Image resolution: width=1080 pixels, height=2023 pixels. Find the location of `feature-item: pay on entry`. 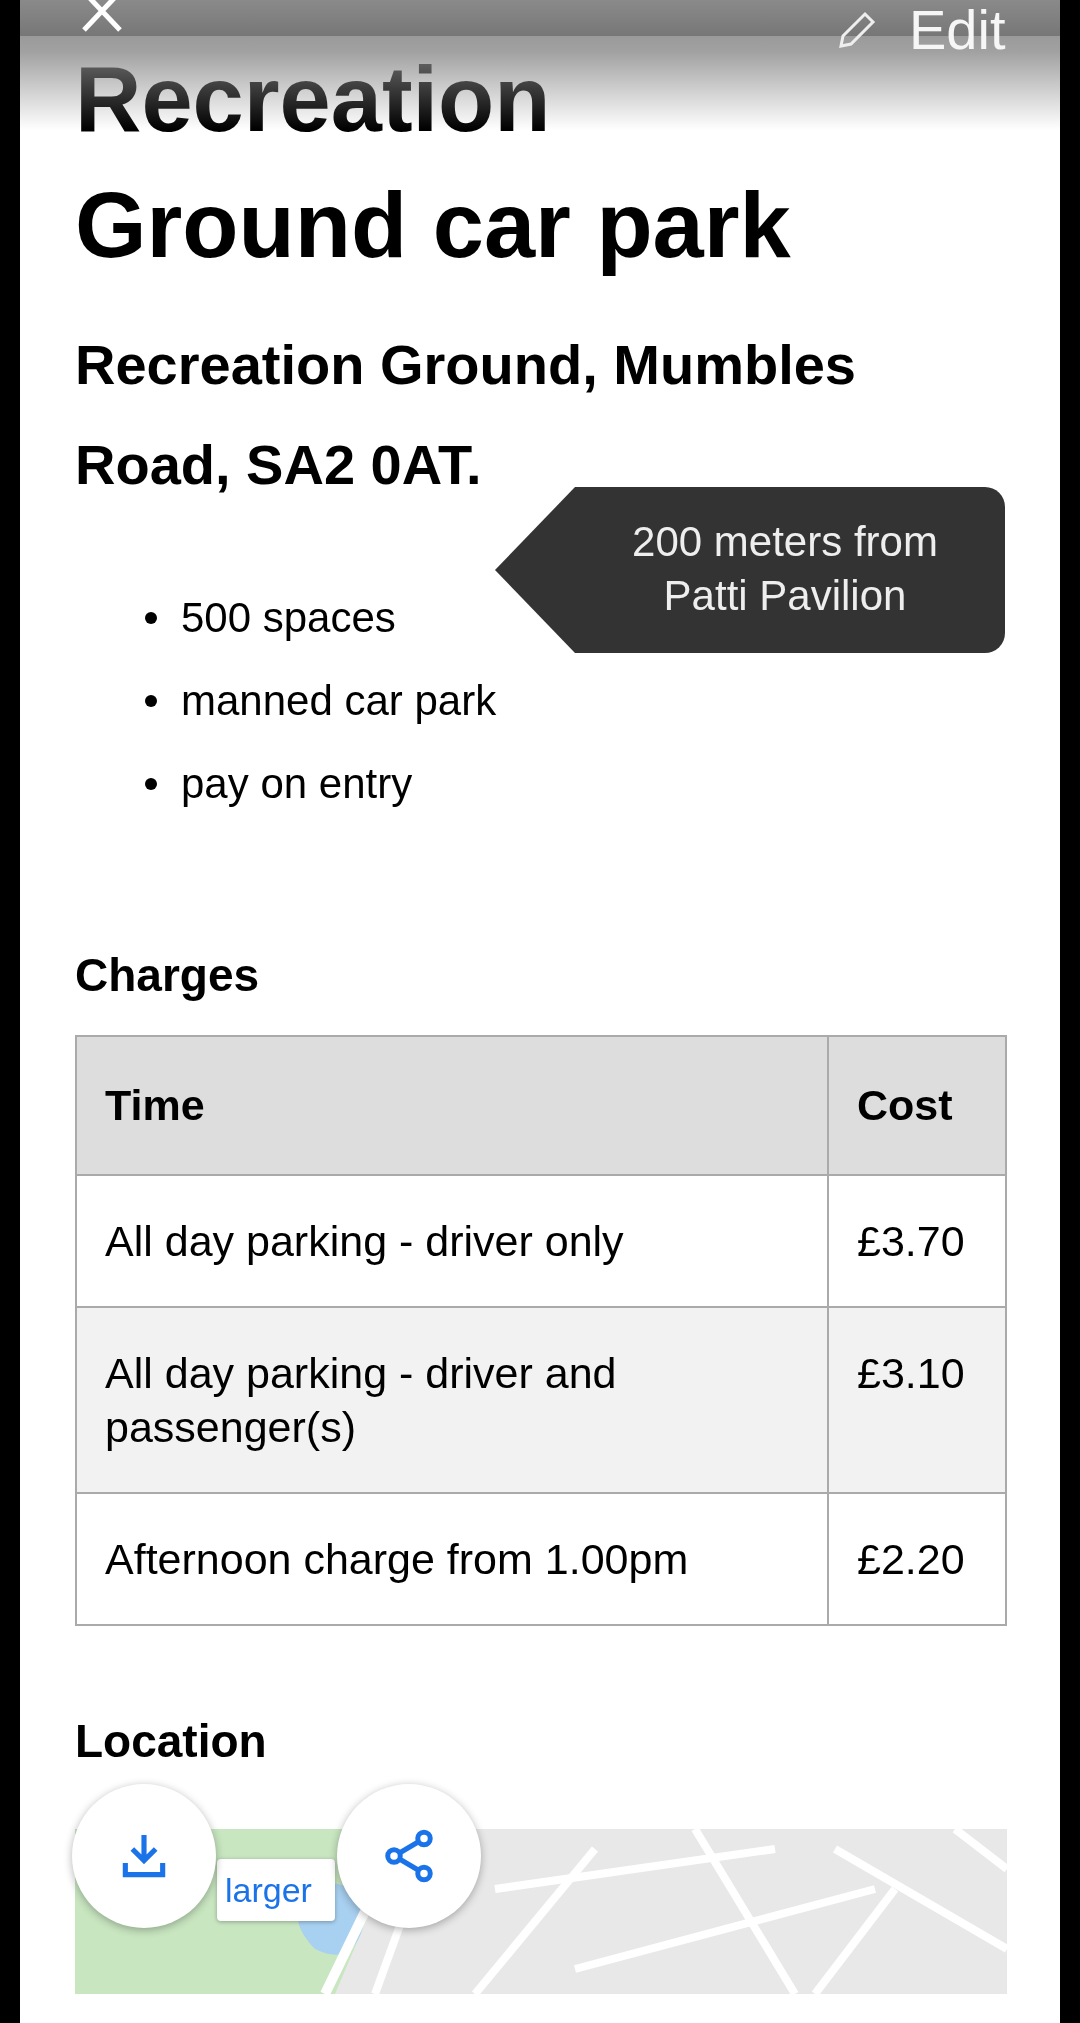

feature-item: pay on entry is located at coordinates (297, 783).